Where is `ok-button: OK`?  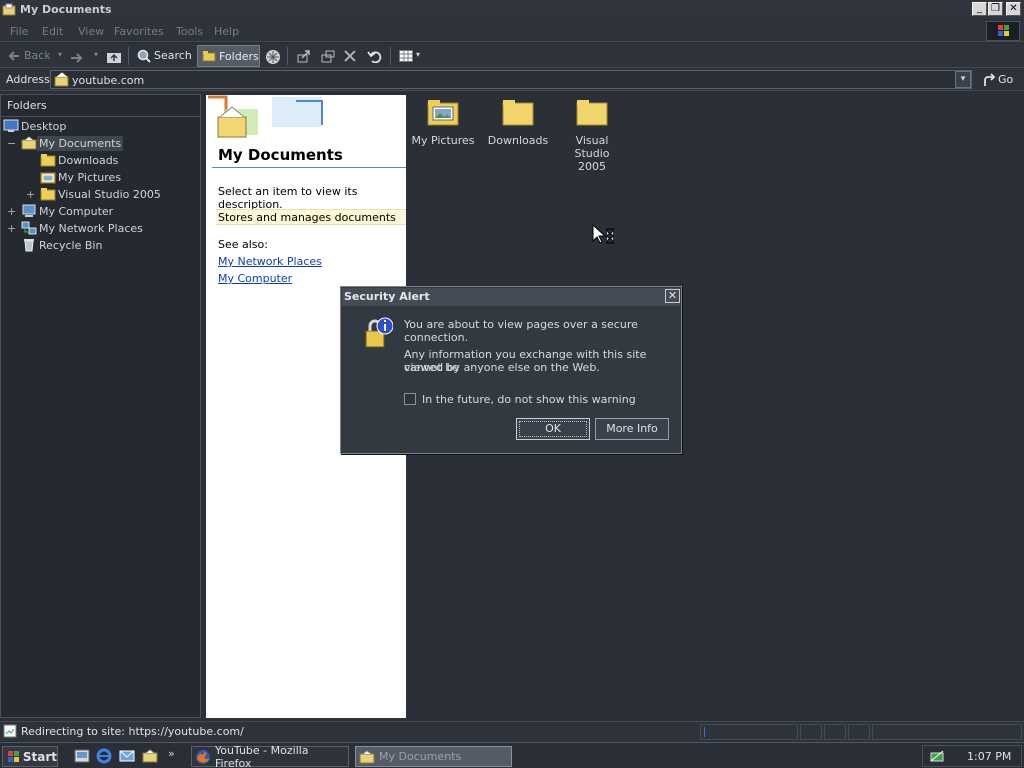 ok-button: OK is located at coordinates (553, 429).